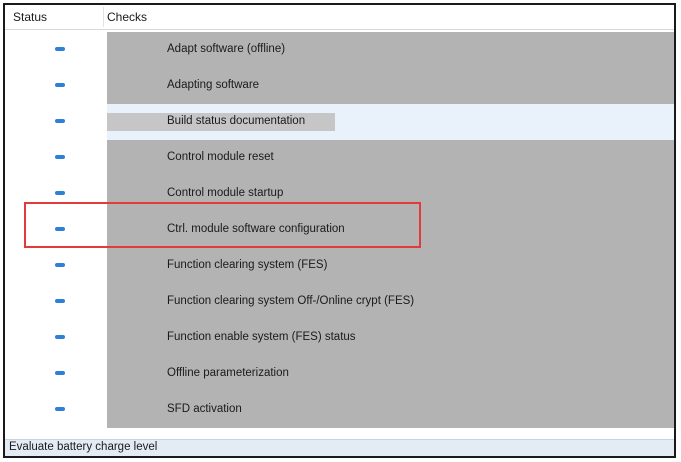  Describe the element at coordinates (220, 157) in the screenshot. I see `check-label: Control module reset` at that location.